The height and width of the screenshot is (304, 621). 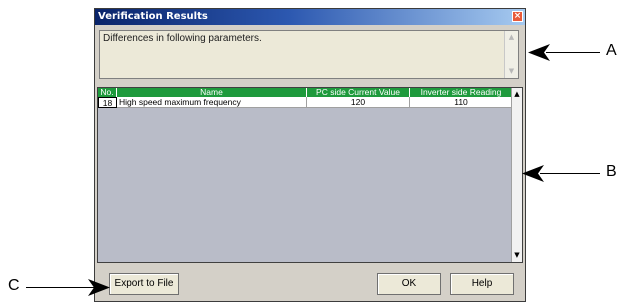 What do you see at coordinates (461, 102) in the screenshot?
I see `cell-inverter-value: 110` at bounding box center [461, 102].